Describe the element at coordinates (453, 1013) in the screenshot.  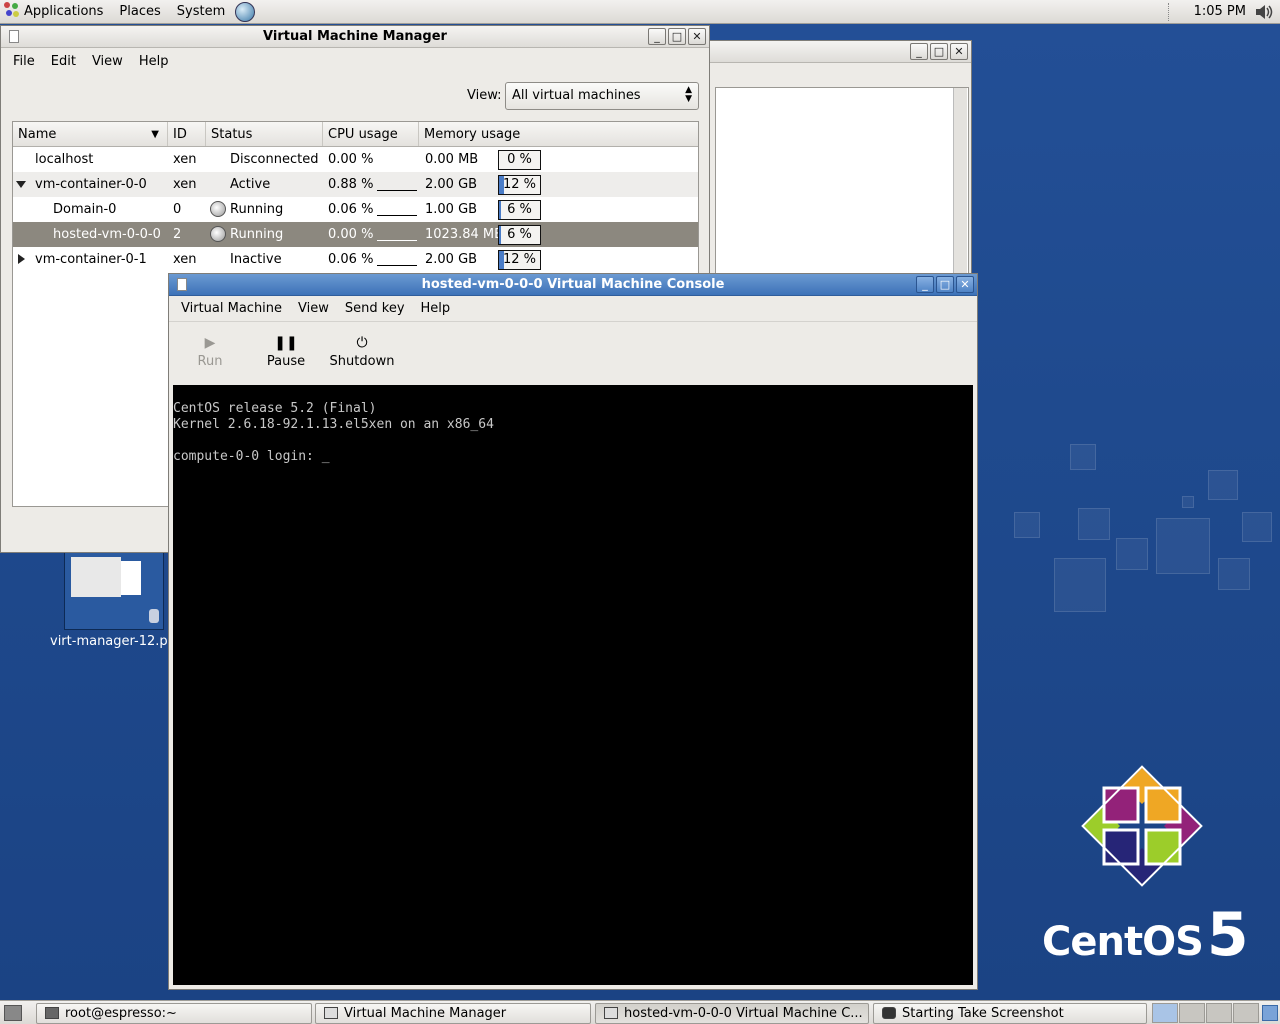
I see `task-vmm: Virtual Machine Manager` at that location.